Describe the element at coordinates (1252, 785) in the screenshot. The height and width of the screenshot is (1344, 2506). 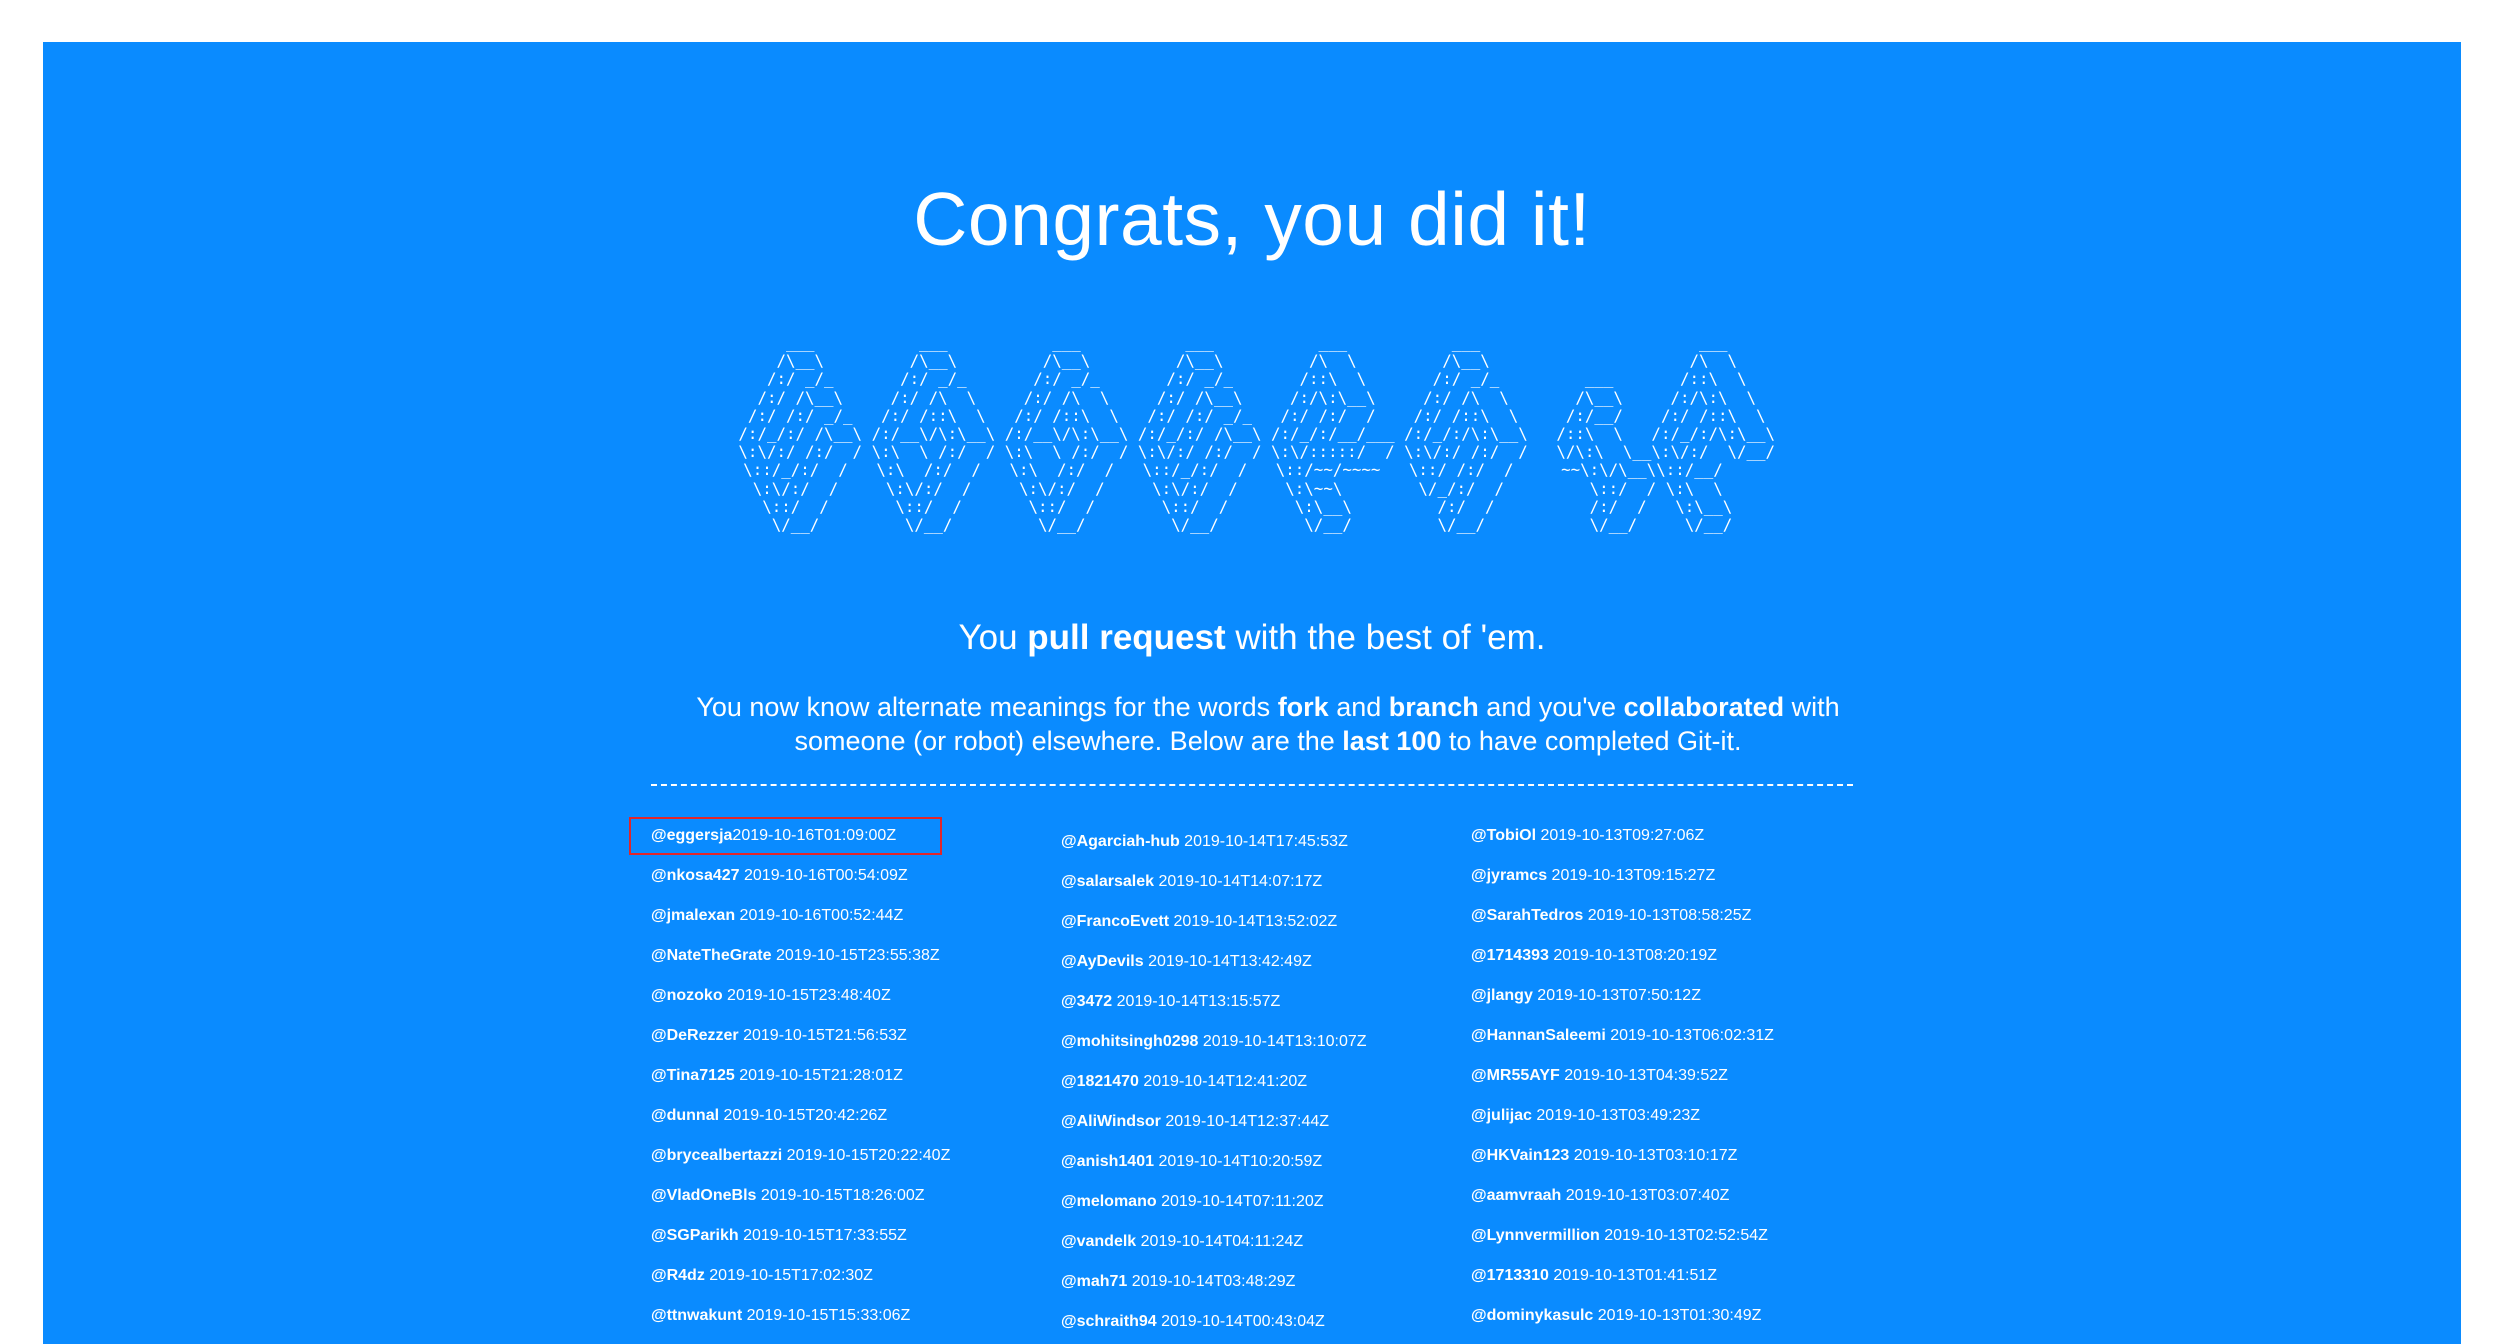
I see `dashed-divider` at that location.